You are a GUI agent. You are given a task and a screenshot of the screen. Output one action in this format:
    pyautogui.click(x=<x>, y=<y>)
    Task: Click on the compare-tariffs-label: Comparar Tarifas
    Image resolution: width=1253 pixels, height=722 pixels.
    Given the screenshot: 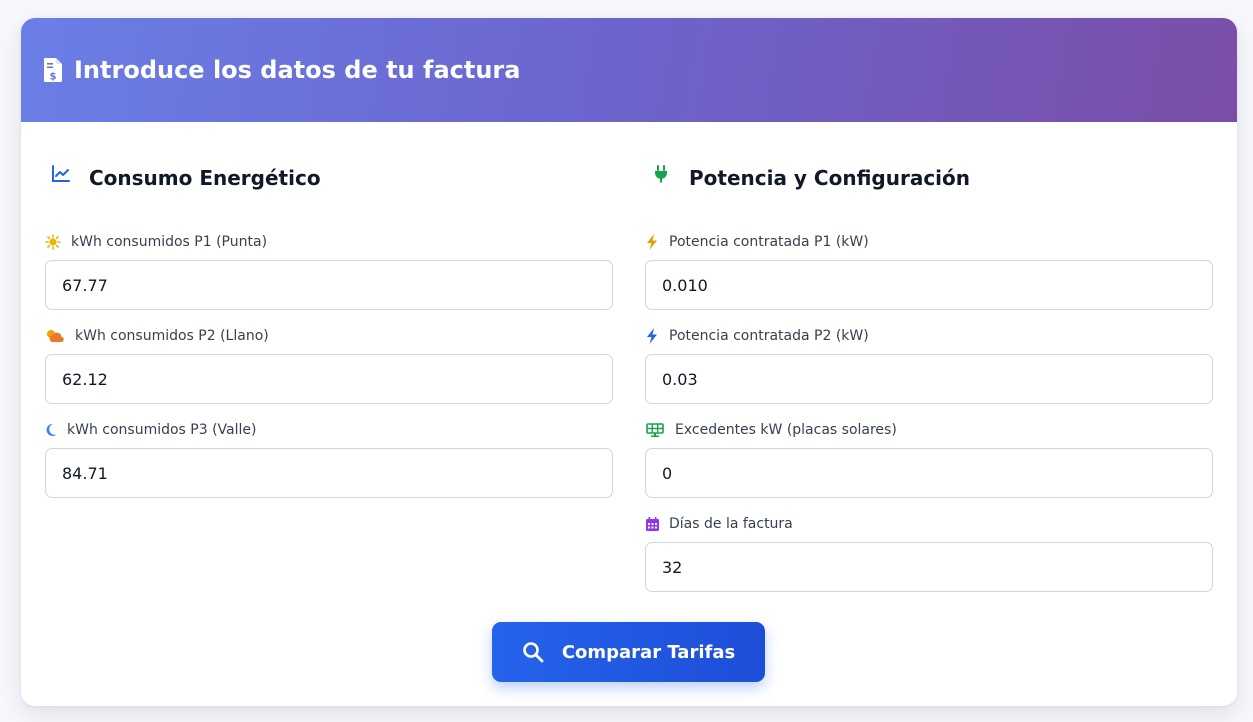 What is the action you would take?
    pyautogui.click(x=648, y=652)
    